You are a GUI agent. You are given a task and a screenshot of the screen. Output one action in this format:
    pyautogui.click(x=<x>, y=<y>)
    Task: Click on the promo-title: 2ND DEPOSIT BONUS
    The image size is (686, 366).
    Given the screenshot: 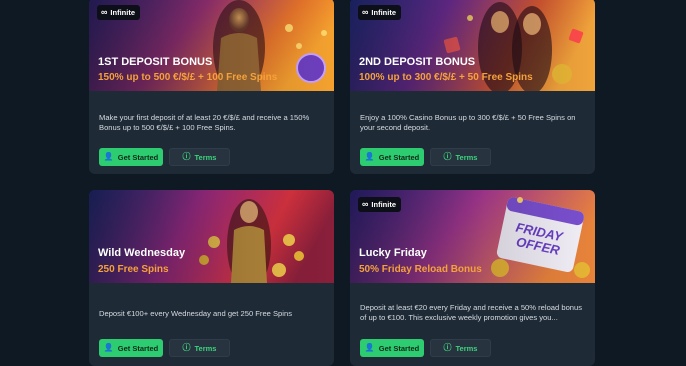 What is the action you would take?
    pyautogui.click(x=417, y=62)
    